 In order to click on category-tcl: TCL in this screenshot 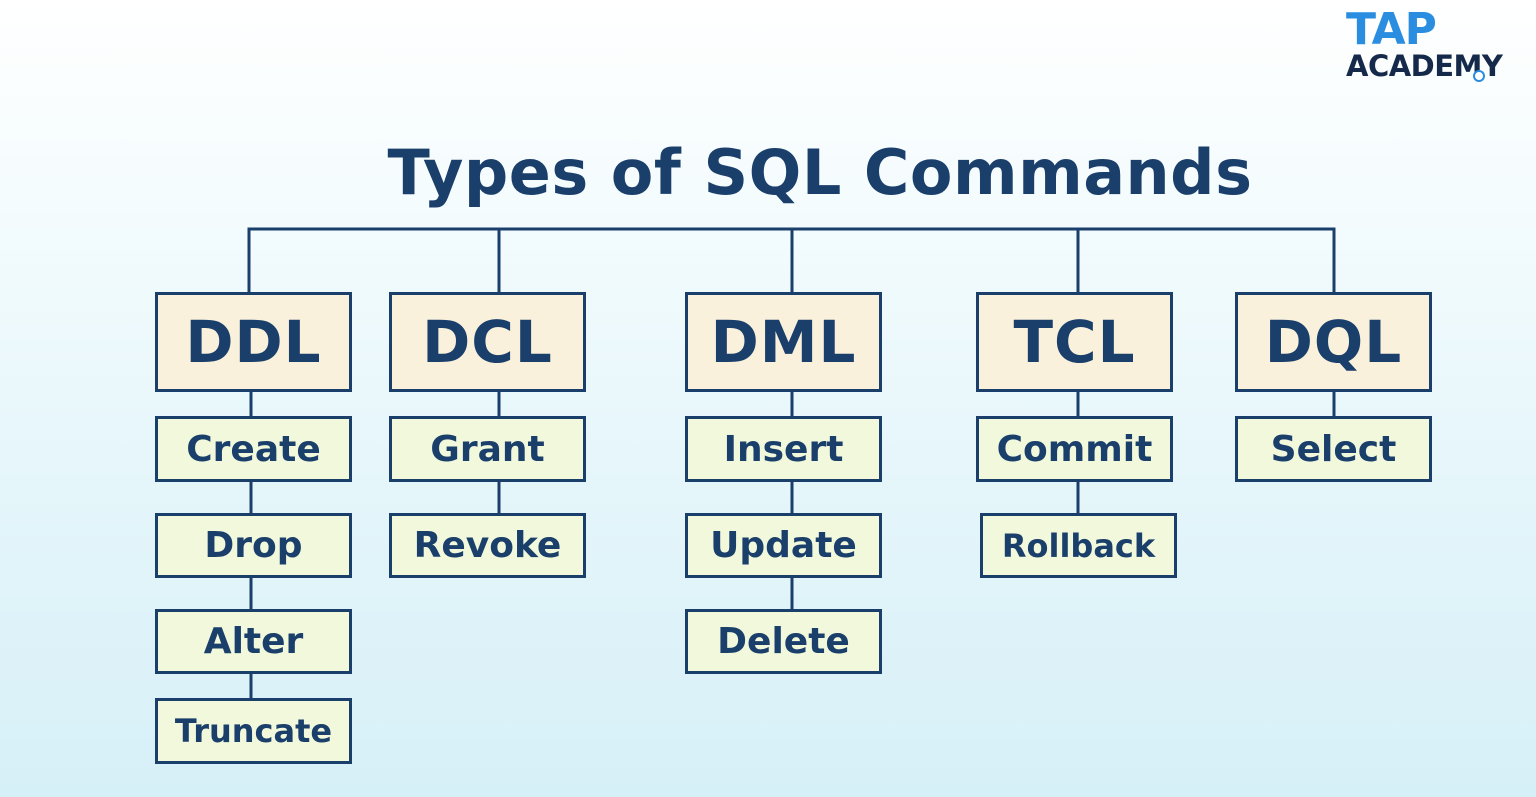, I will do `click(1074, 342)`.